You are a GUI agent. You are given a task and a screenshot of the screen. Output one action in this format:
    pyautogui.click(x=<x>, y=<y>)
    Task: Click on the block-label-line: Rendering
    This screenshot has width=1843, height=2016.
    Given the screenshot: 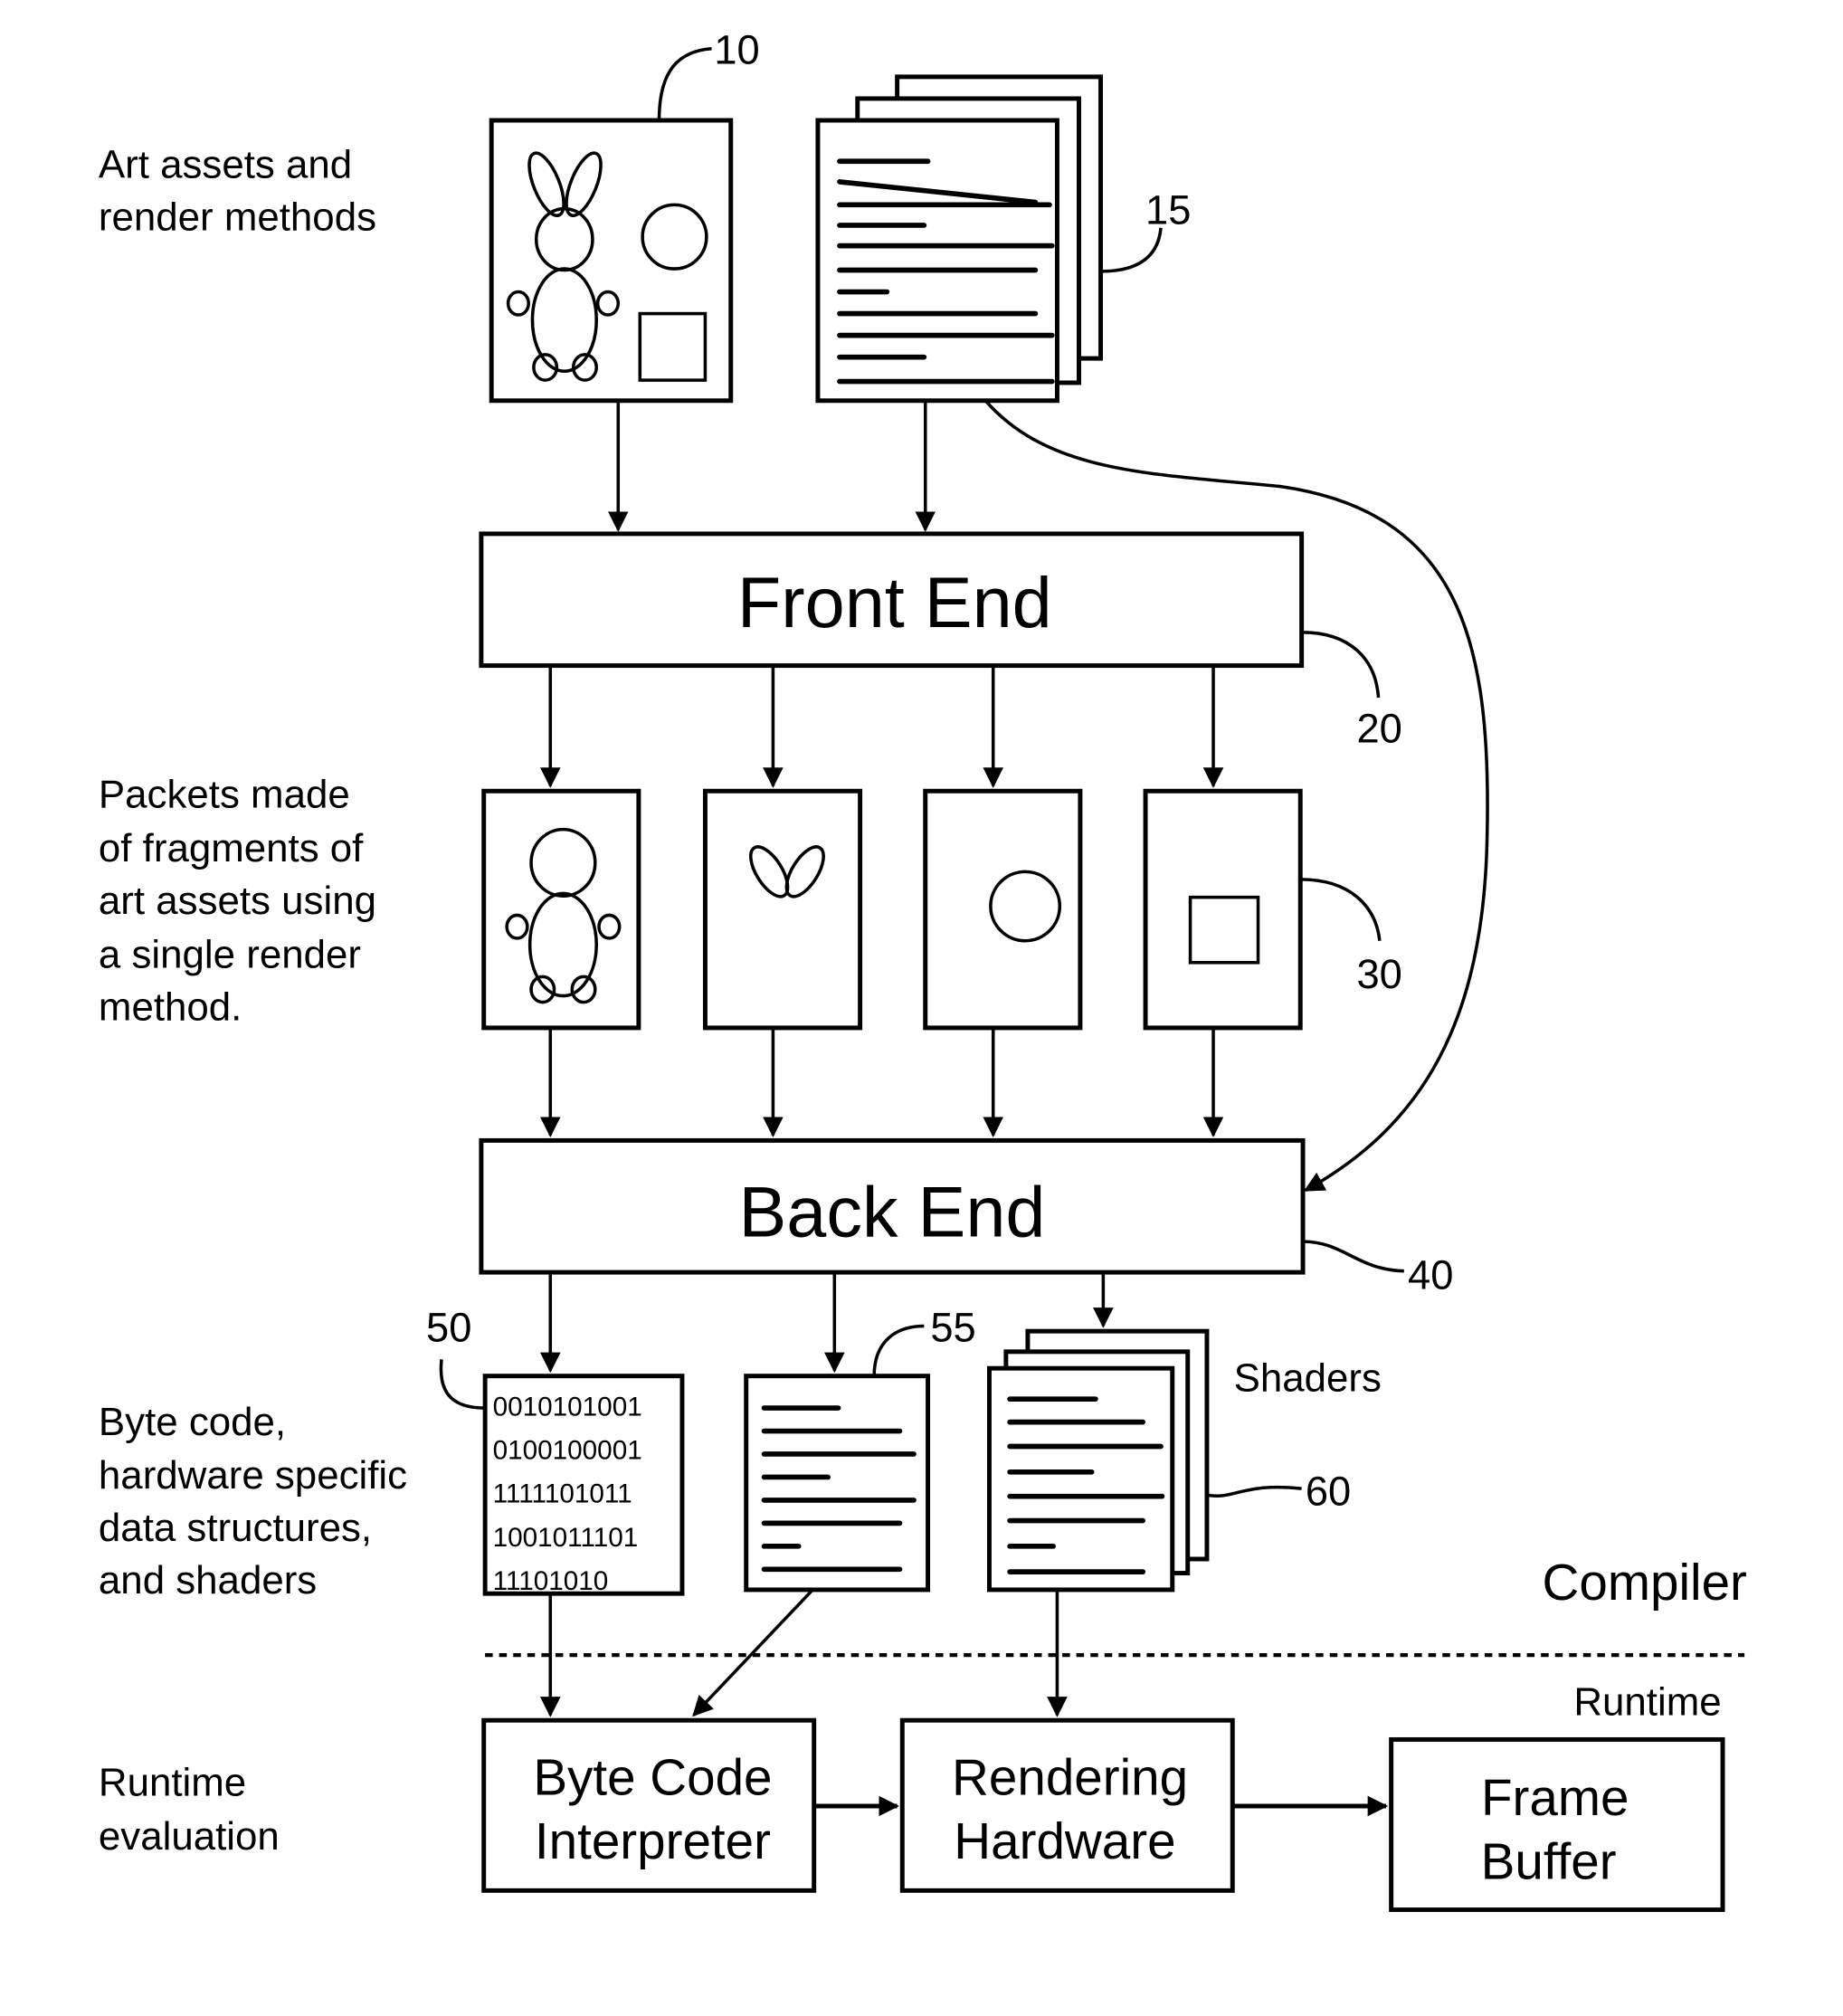 What is the action you would take?
    pyautogui.click(x=1070, y=1777)
    